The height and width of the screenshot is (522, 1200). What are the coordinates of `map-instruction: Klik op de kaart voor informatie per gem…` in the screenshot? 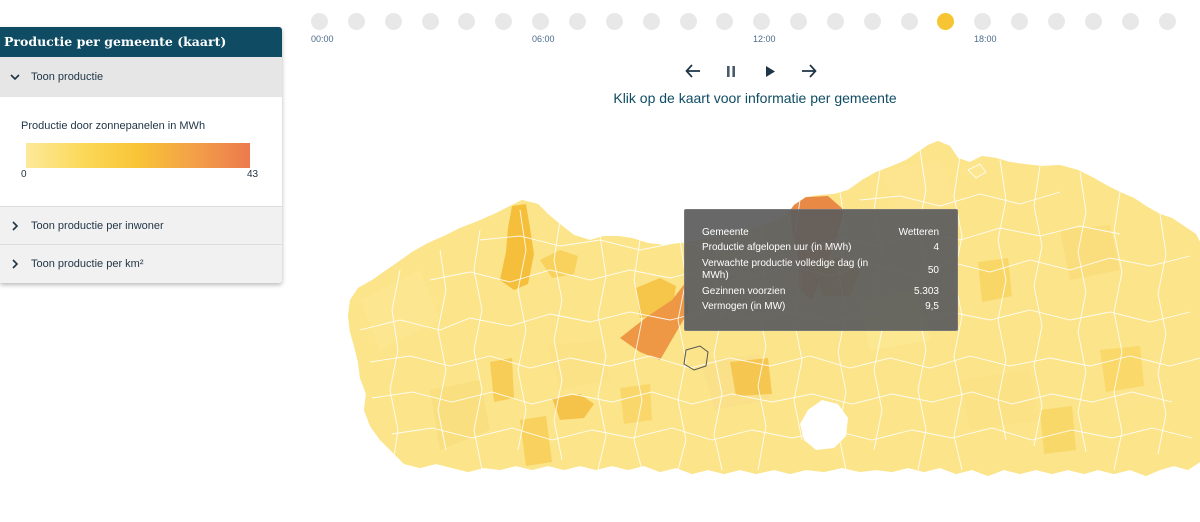 It's located at (755, 98).